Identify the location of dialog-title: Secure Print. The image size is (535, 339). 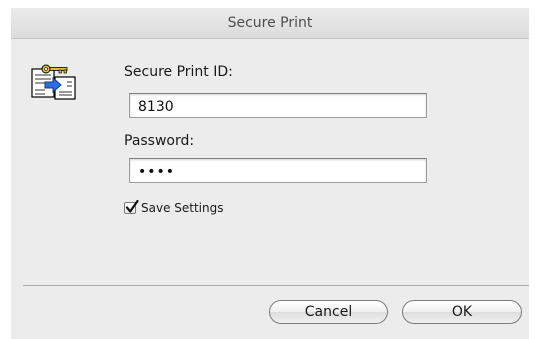
(270, 23).